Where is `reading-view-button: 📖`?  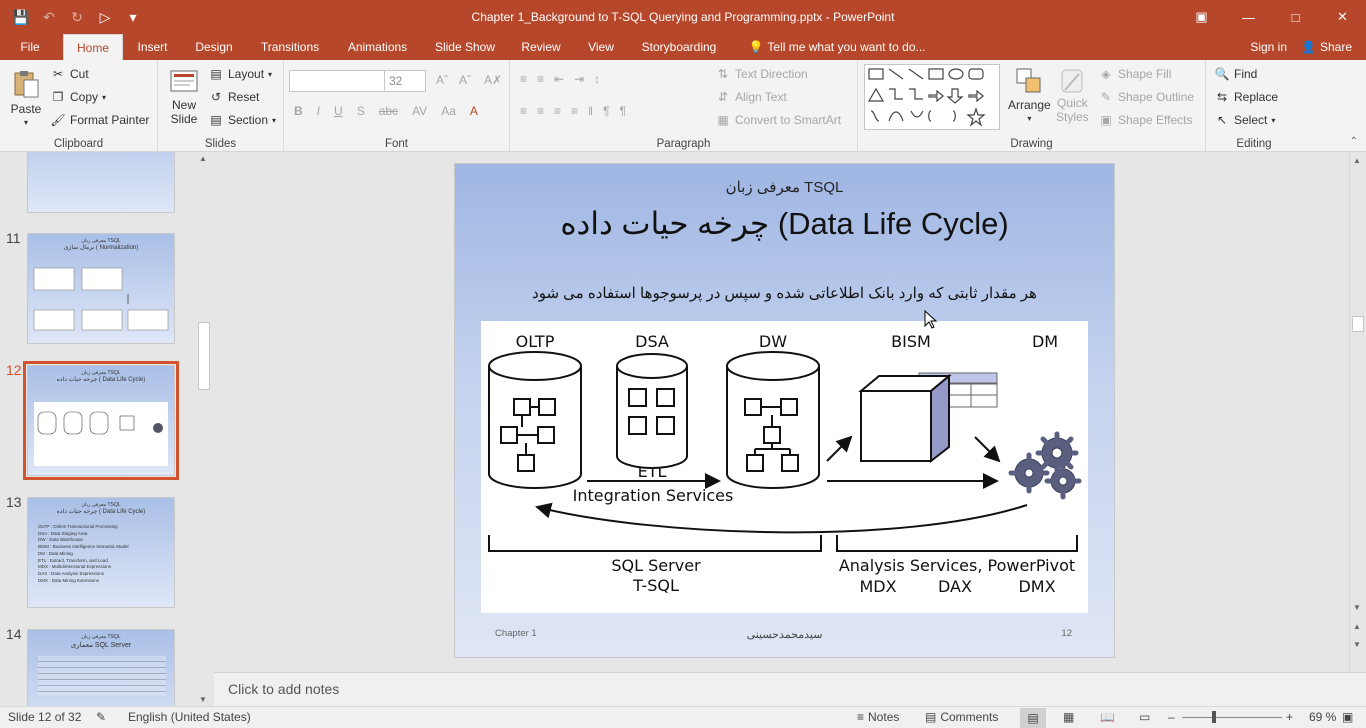 reading-view-button: 📖 is located at coordinates (1107, 717).